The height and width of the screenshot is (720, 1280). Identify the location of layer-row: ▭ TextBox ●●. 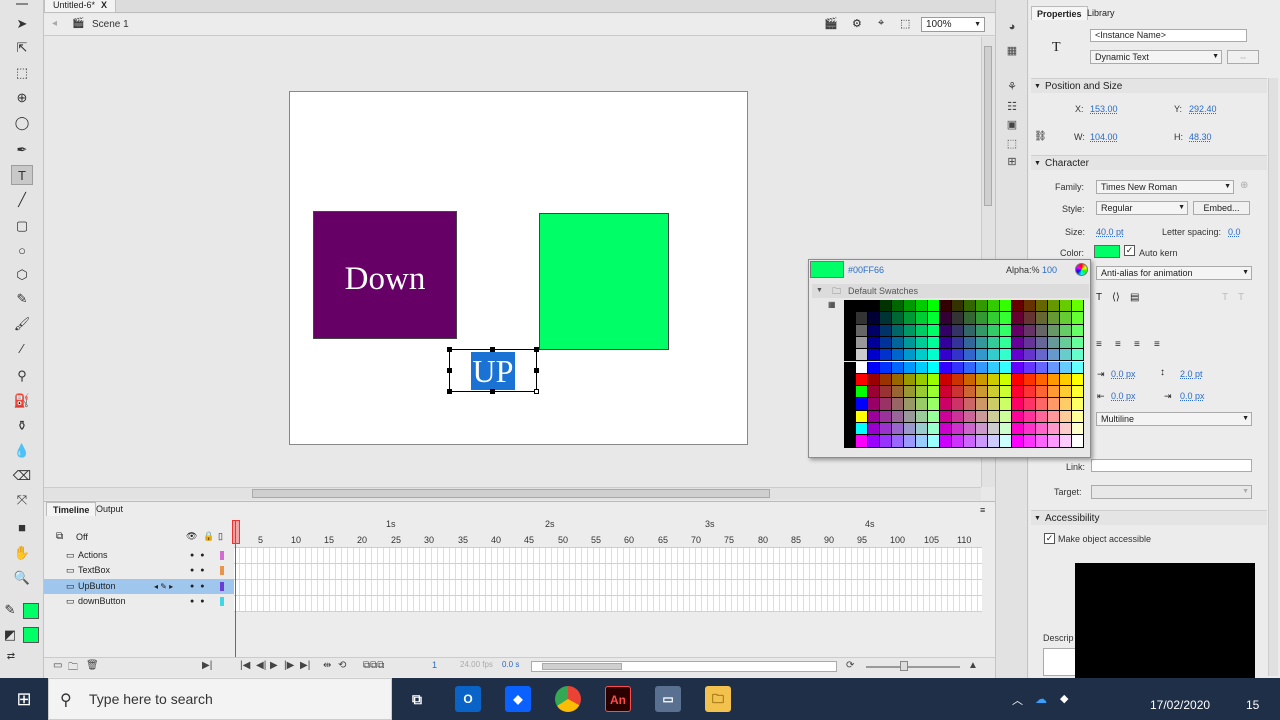
(139, 570).